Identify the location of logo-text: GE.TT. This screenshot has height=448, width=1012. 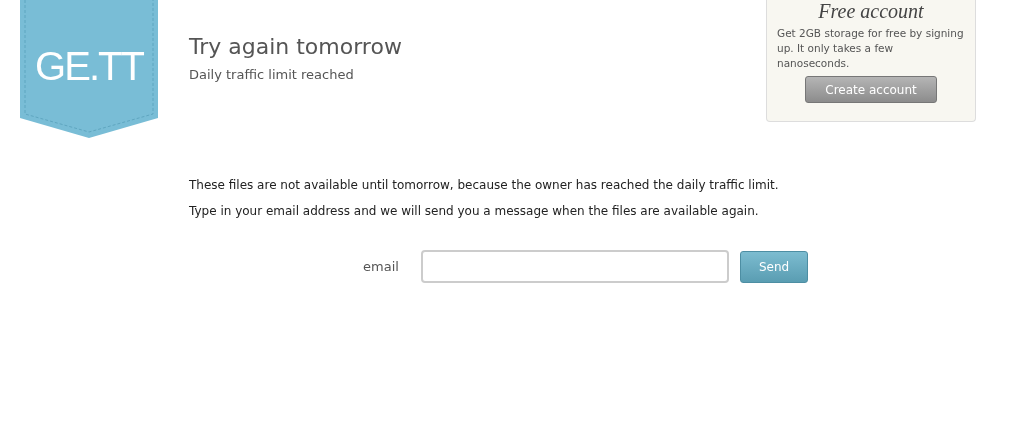
(89, 66).